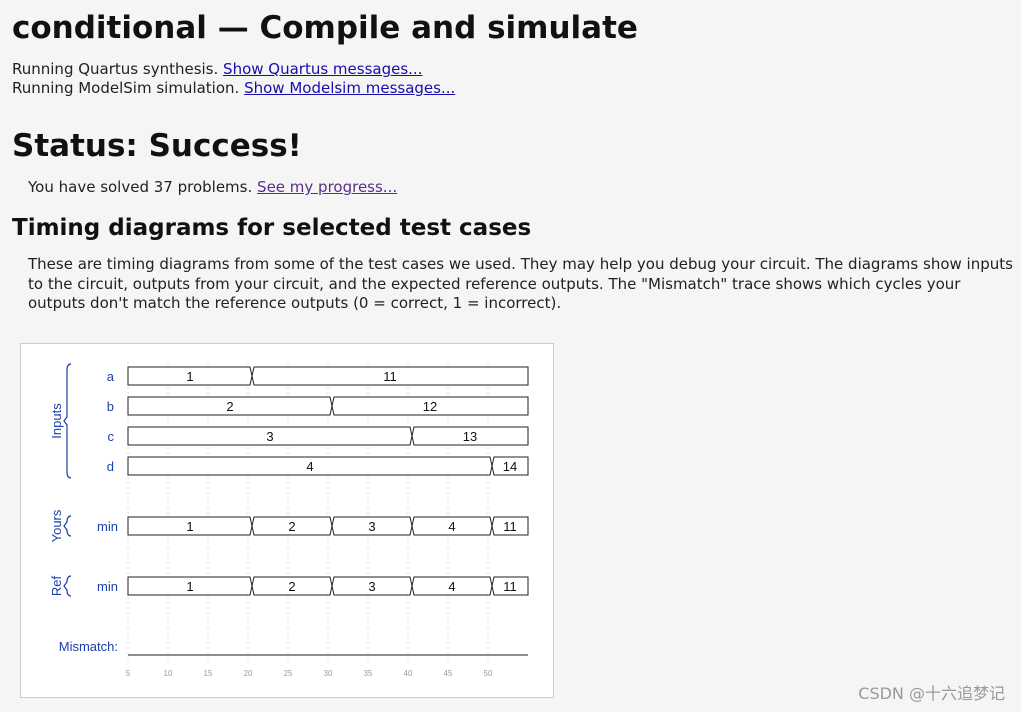  Describe the element at coordinates (110, 466) in the screenshot. I see `signal-label-d: d` at that location.